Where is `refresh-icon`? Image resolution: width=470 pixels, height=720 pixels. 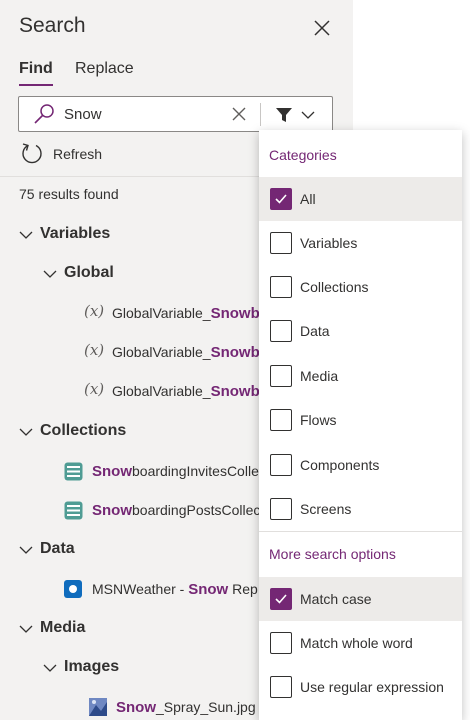
refresh-icon is located at coordinates (32, 153).